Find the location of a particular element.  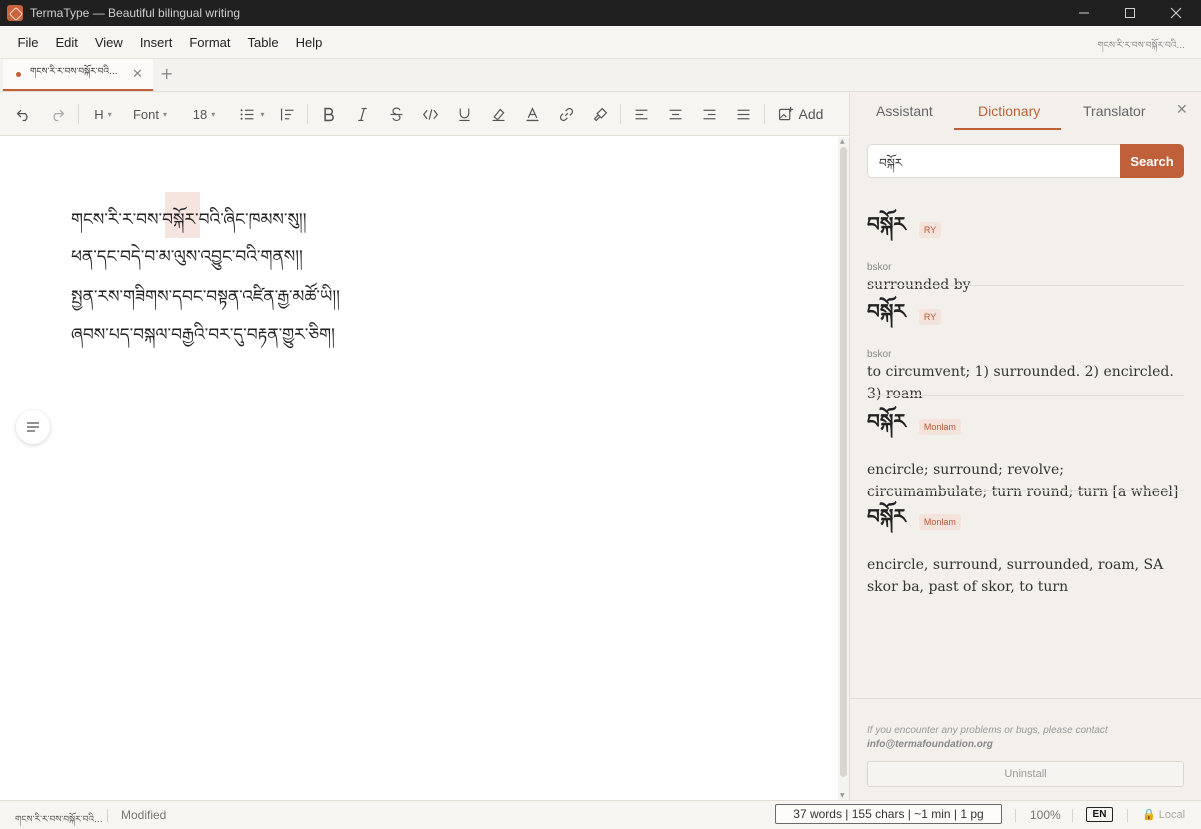

uninstall-button: Uninstall is located at coordinates (1025, 774).